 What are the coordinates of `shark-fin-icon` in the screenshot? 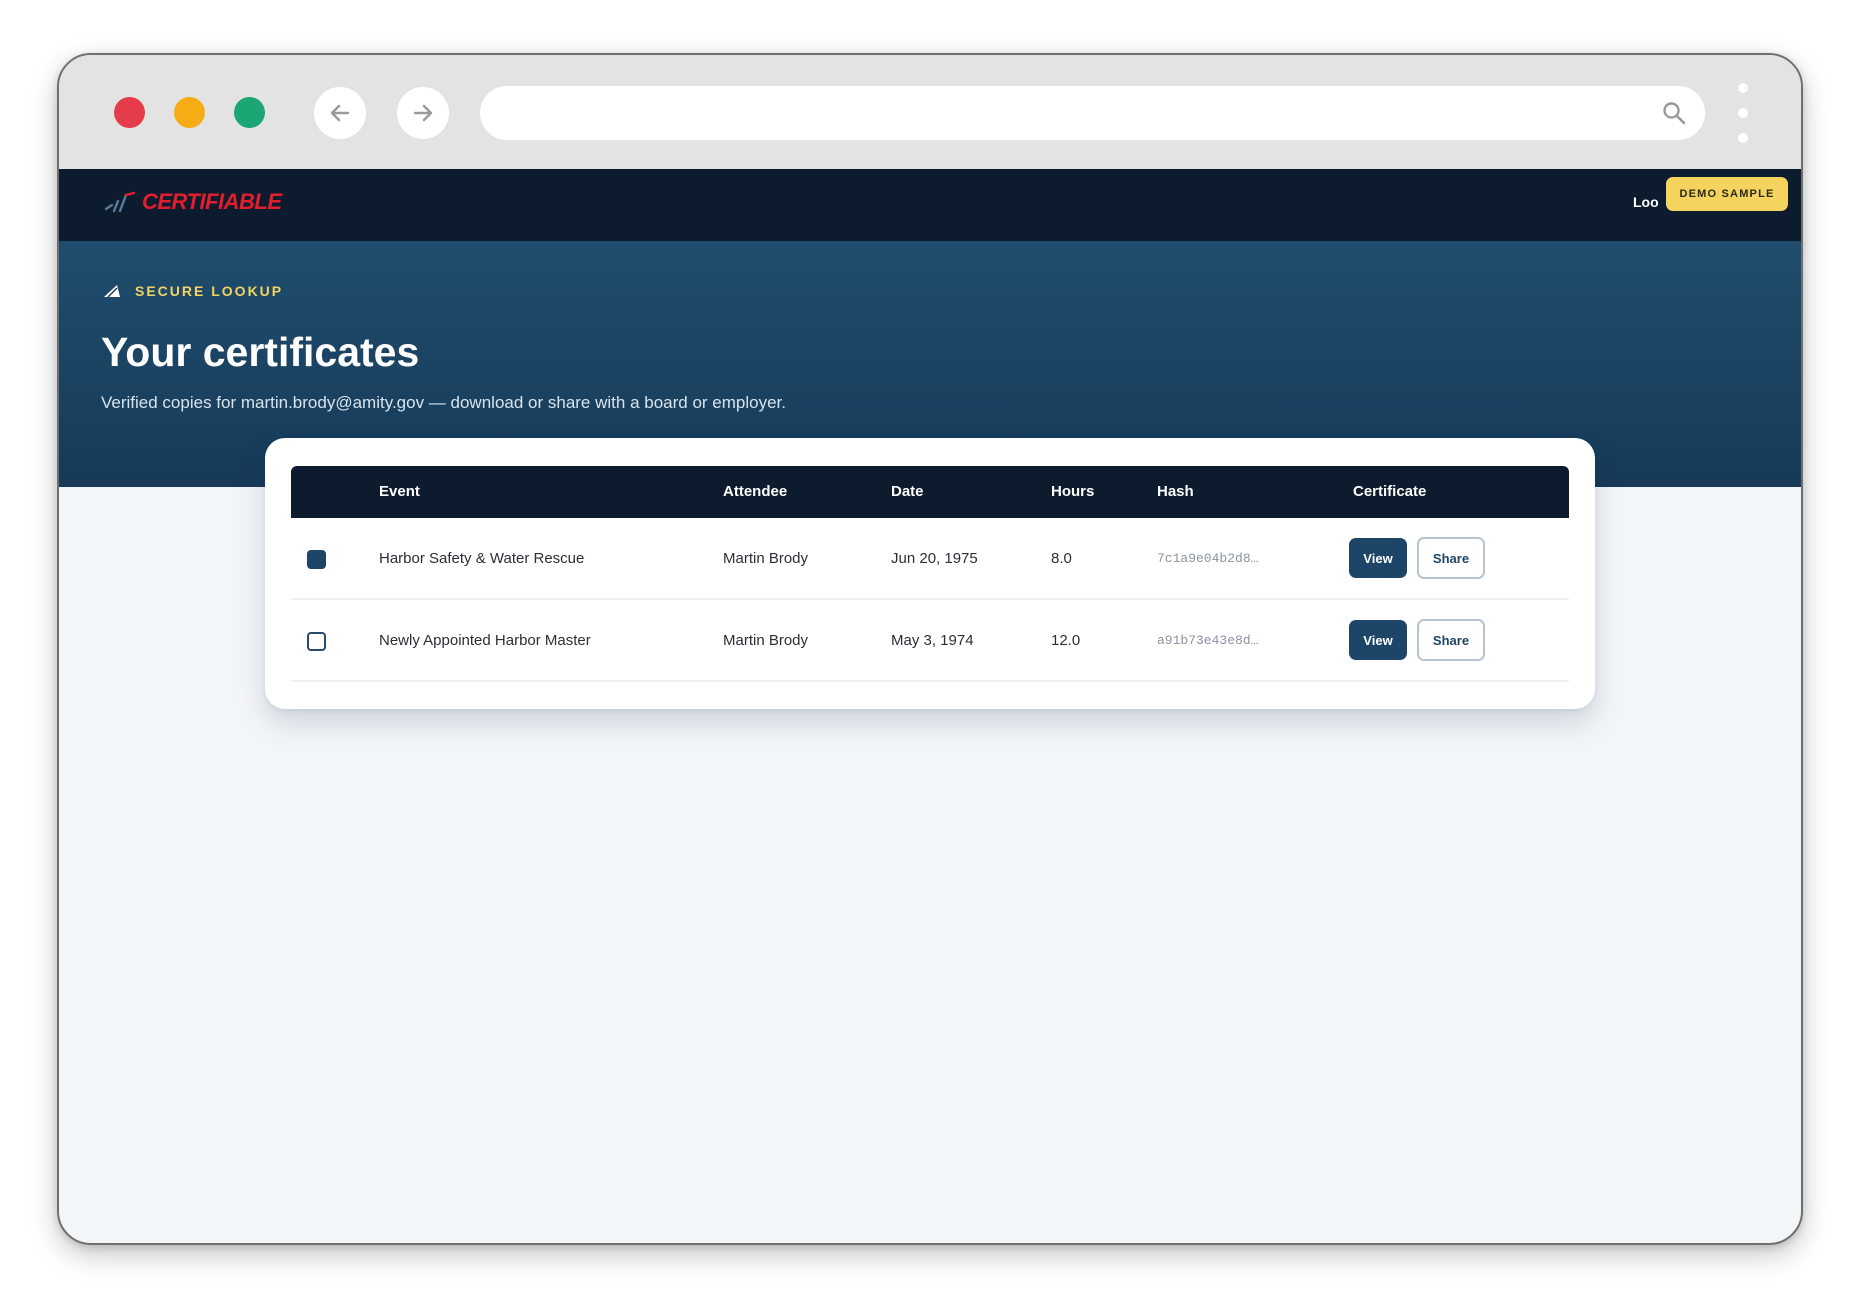 It's located at (112, 291).